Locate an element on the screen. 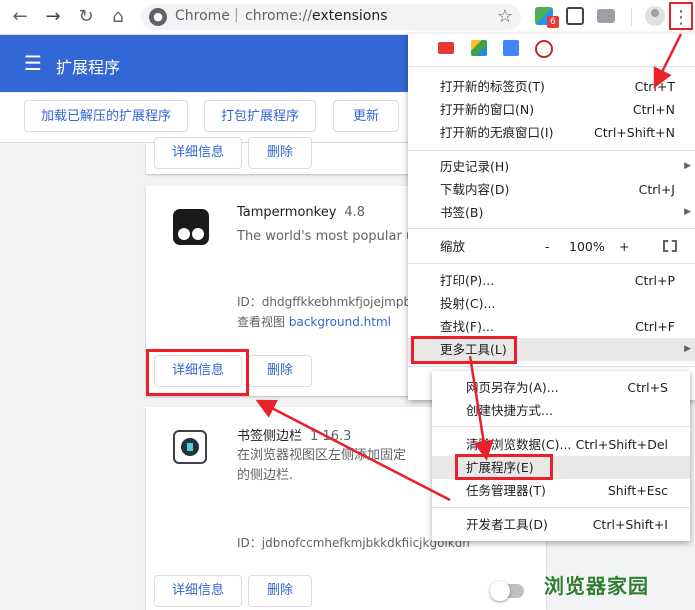 This screenshot has width=695, height=610. watermark: 浏览器家园 is located at coordinates (596, 586).